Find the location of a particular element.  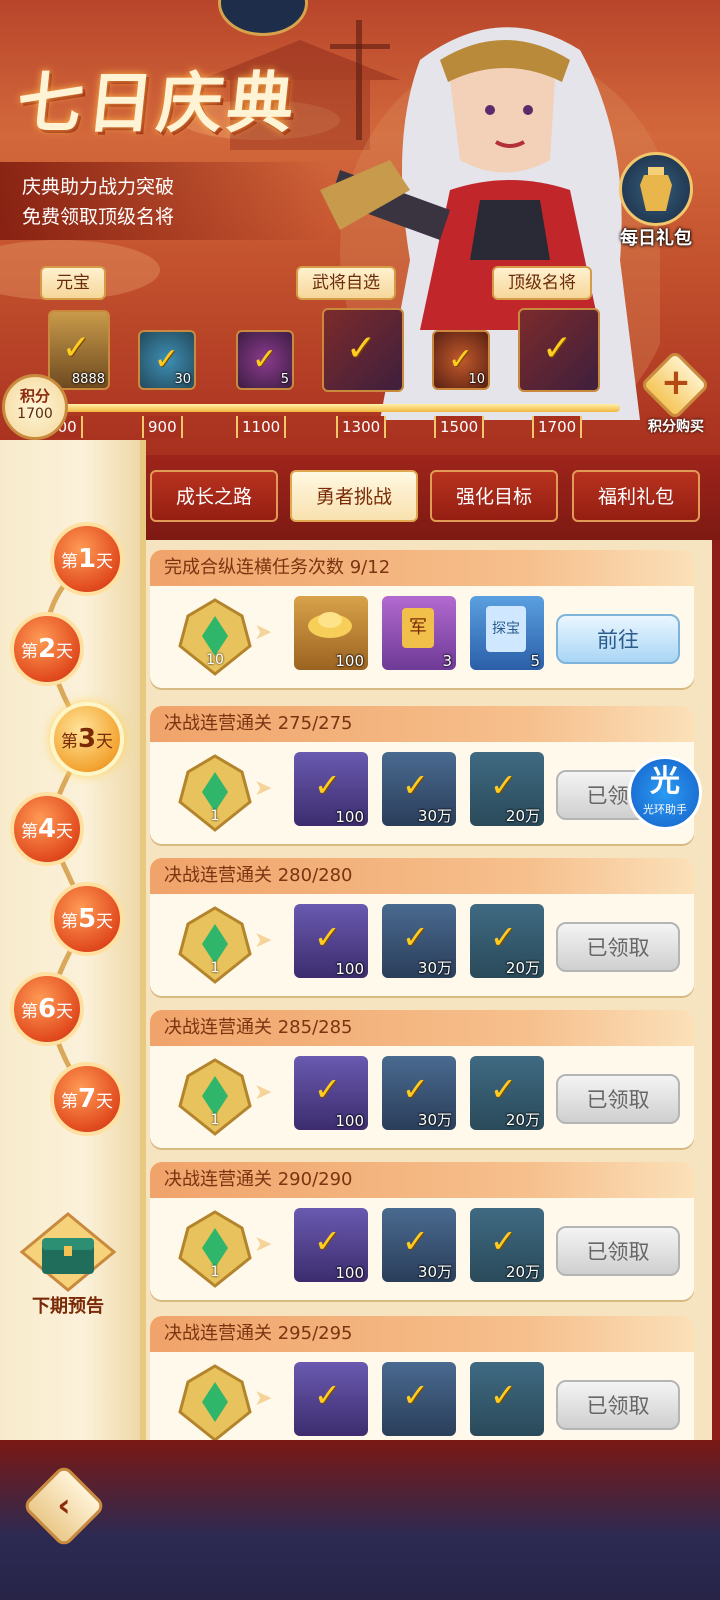

general-choice-book-icon: ✓ is located at coordinates (363, 350).